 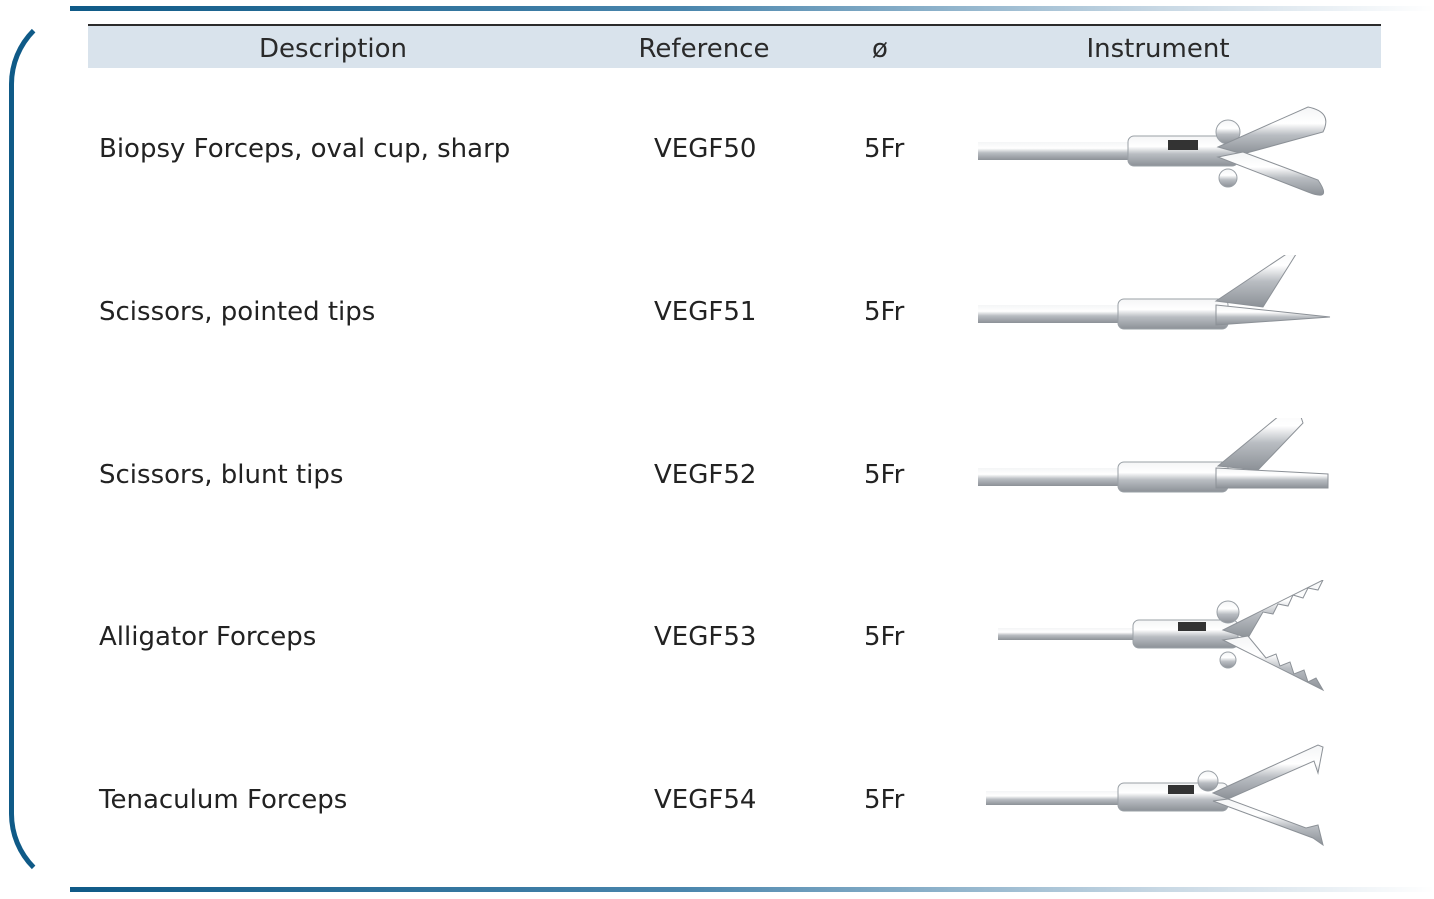 What do you see at coordinates (223, 800) in the screenshot?
I see `row-description: Tenaculum Forceps` at bounding box center [223, 800].